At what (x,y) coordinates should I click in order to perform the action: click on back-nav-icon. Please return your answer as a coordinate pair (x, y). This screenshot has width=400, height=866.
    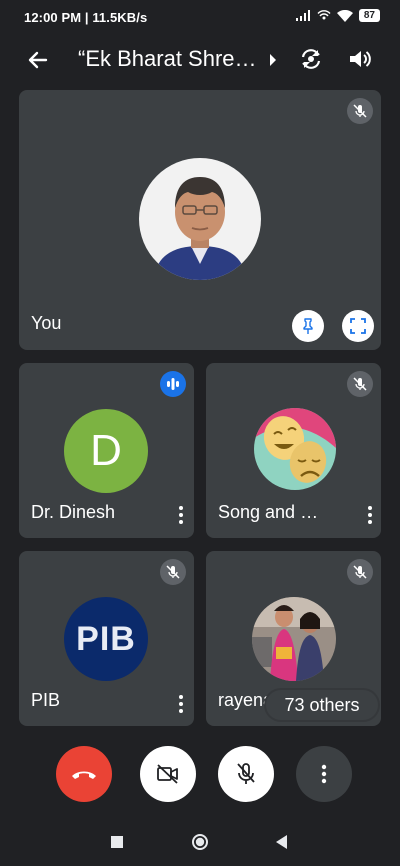
    Looking at the image, I should click on (282, 842).